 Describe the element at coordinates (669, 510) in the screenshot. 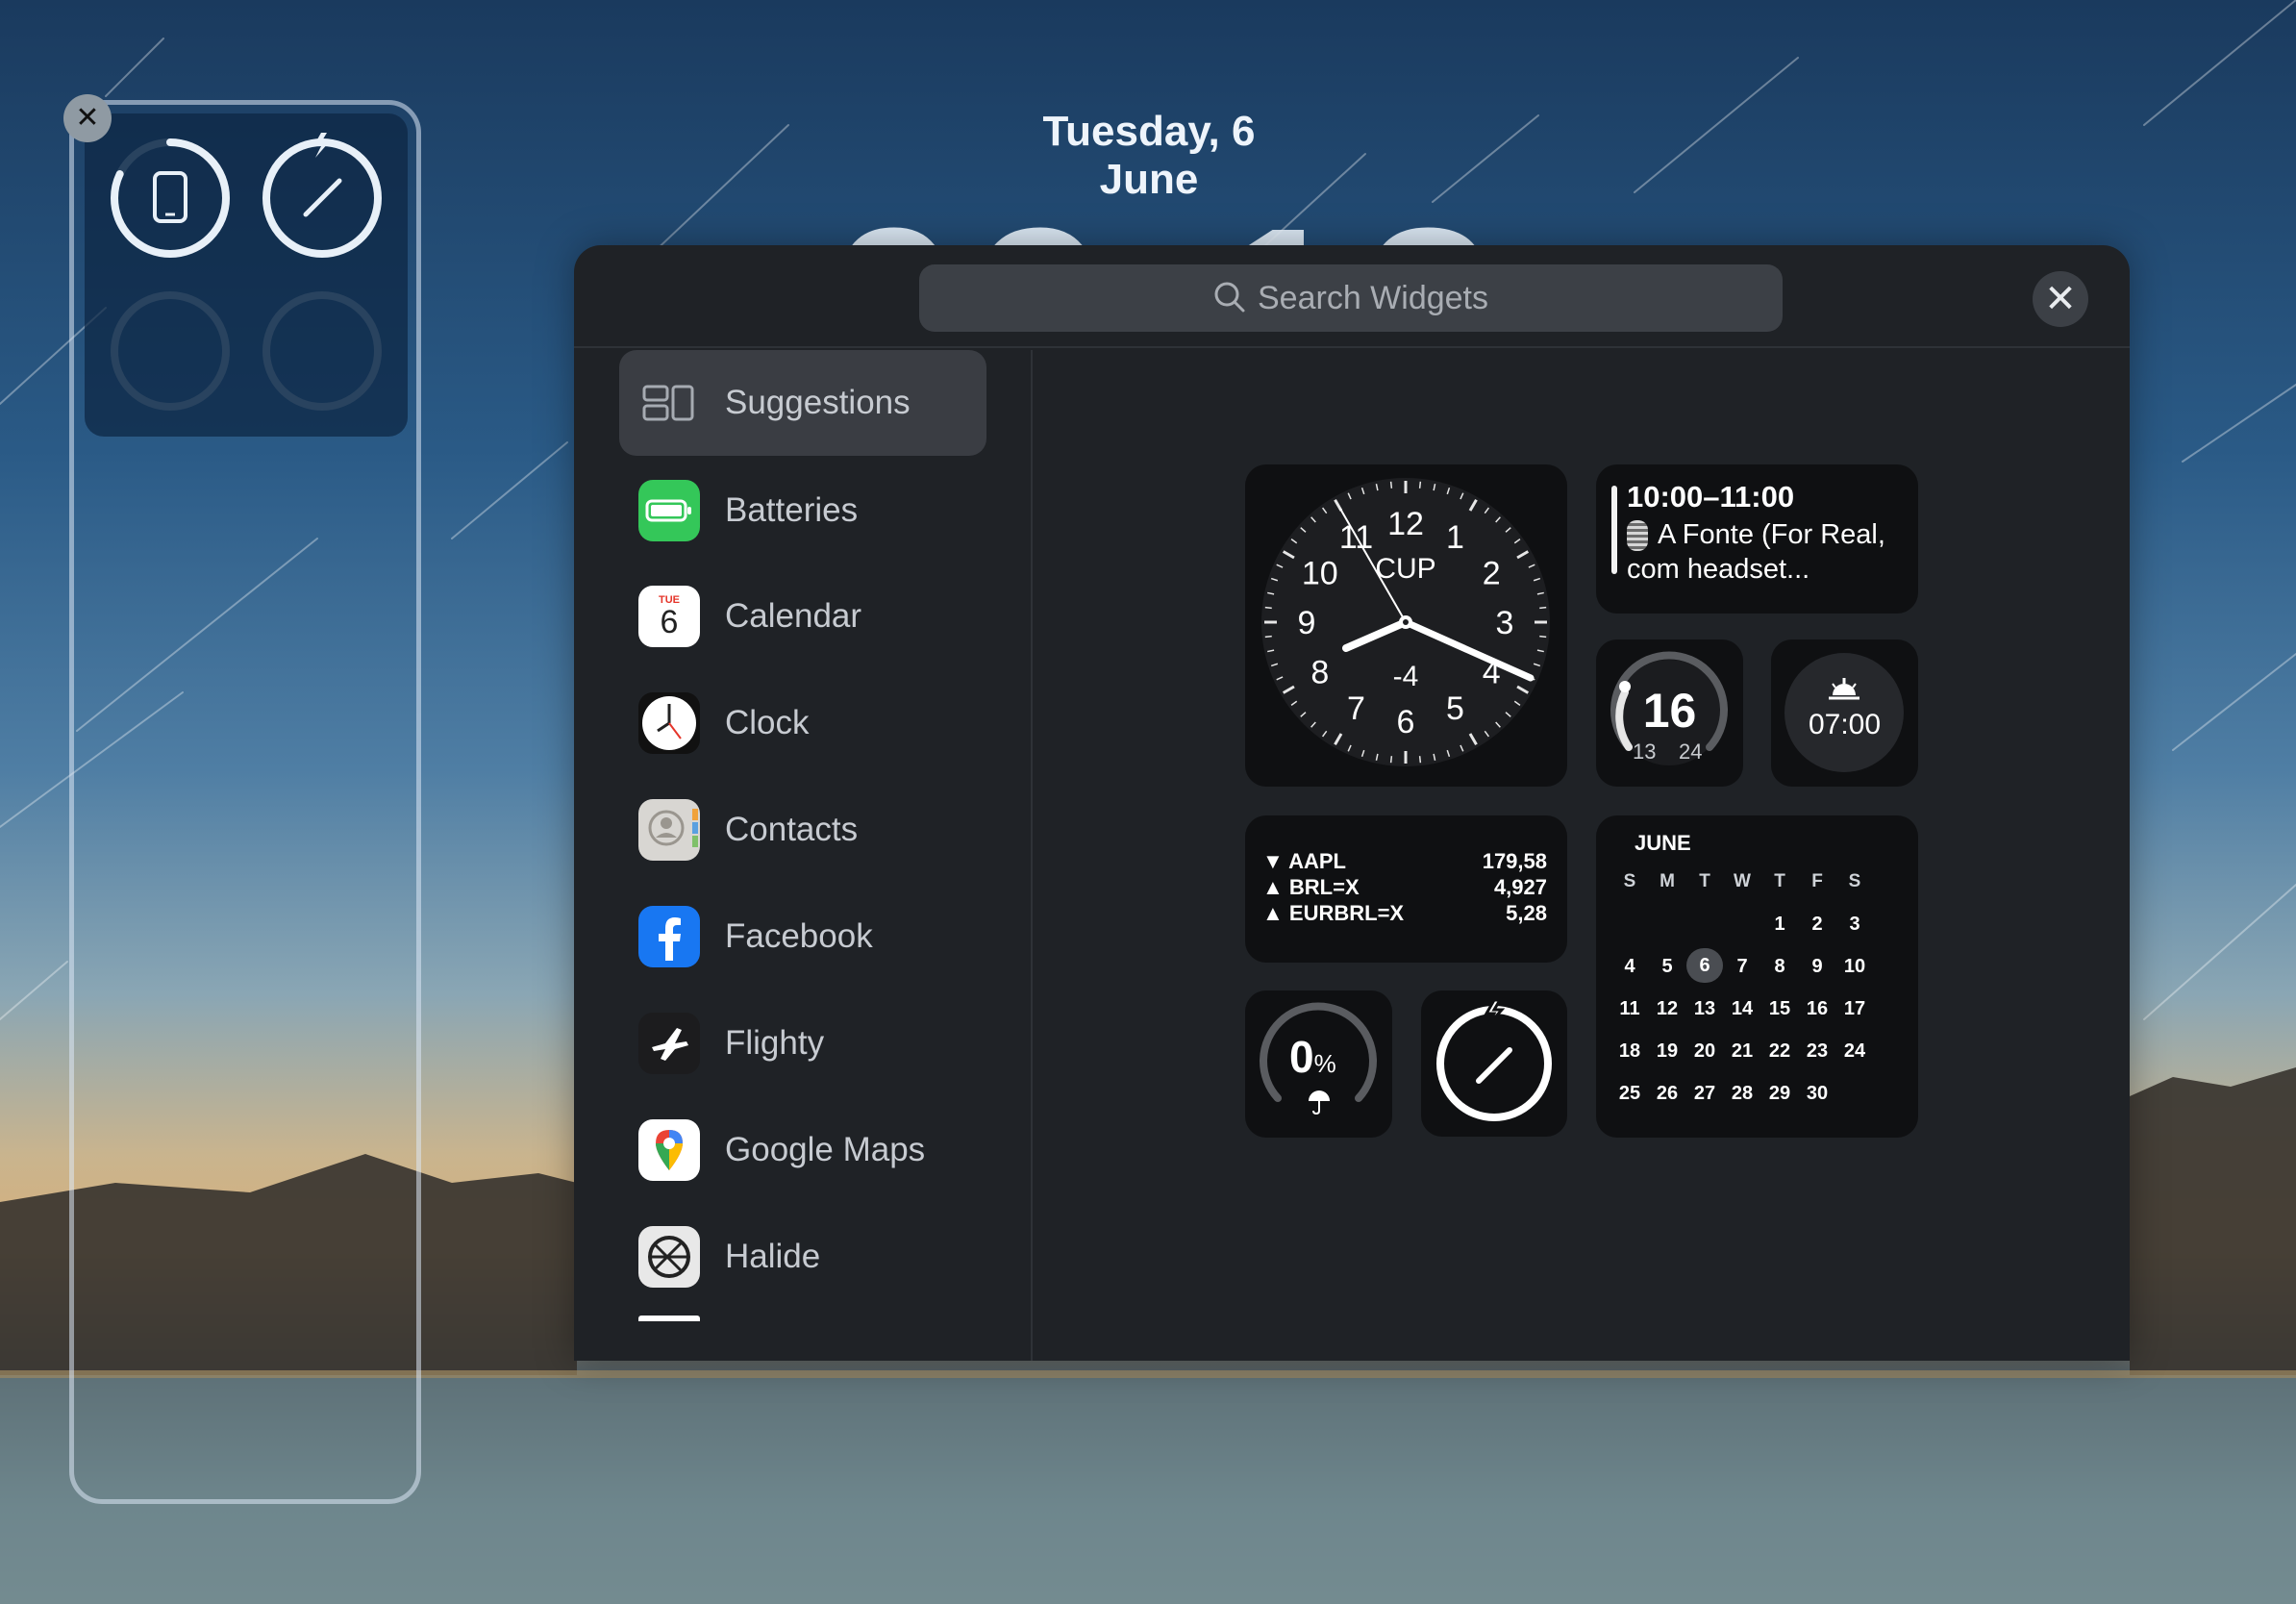

I see `batteries-icon` at that location.